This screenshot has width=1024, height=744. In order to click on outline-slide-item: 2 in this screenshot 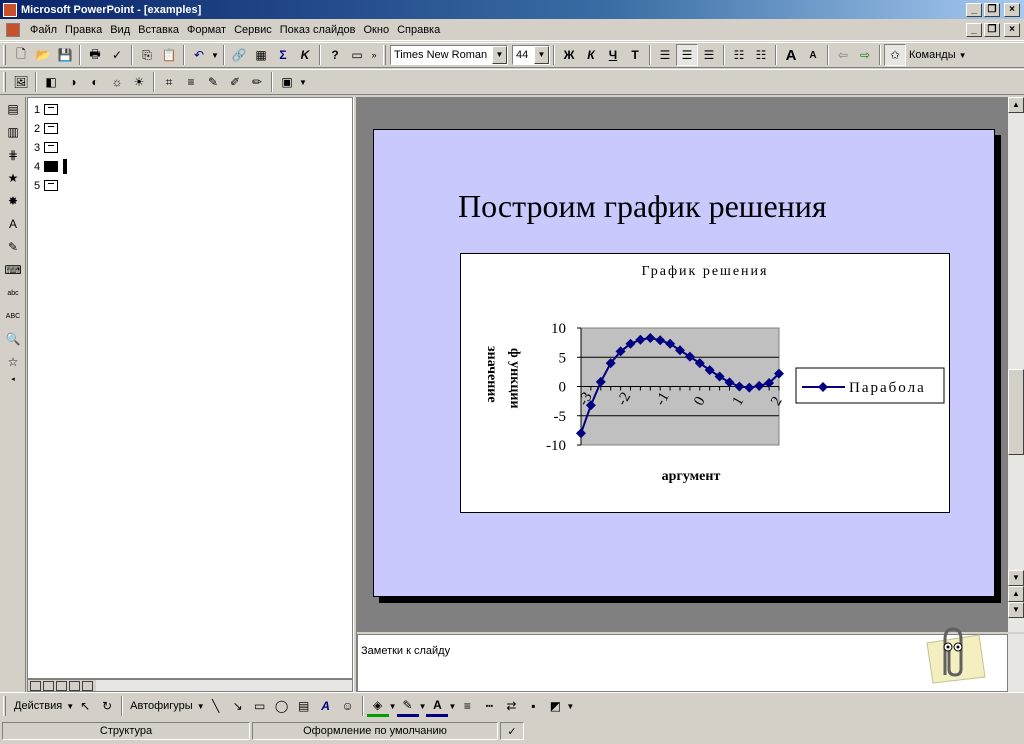, I will do `click(190, 128)`.